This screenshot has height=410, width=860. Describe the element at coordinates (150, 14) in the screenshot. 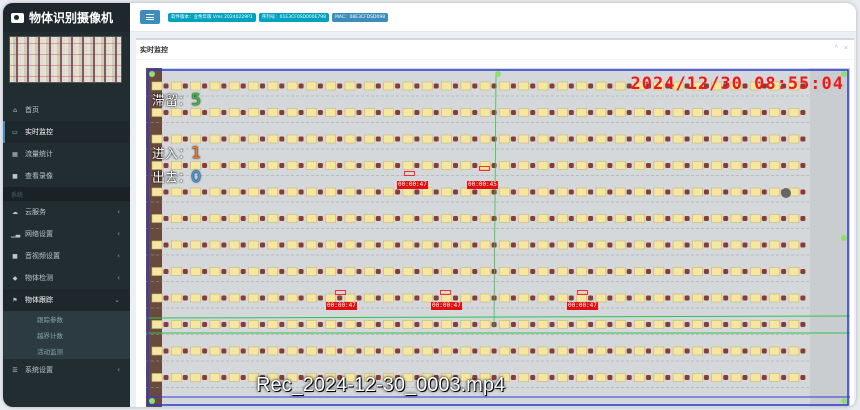

I see `hamburger-icon` at that location.